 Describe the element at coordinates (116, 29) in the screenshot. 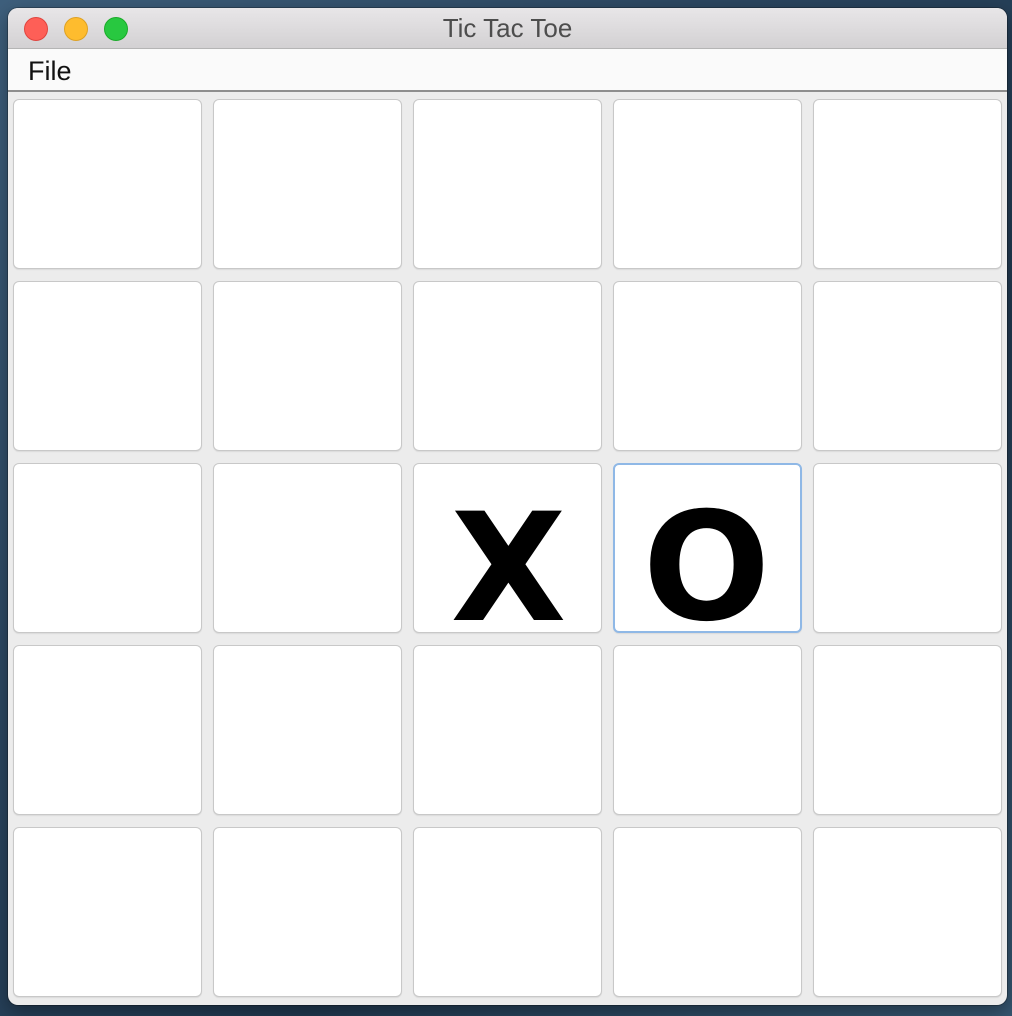

I see `zoom-window-icon` at that location.